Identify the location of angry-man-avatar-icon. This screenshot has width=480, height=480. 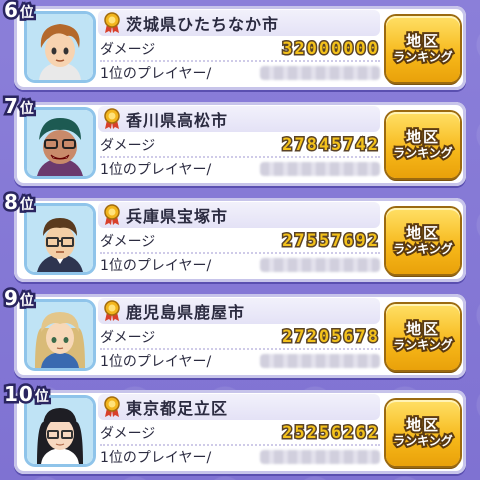
(60, 143).